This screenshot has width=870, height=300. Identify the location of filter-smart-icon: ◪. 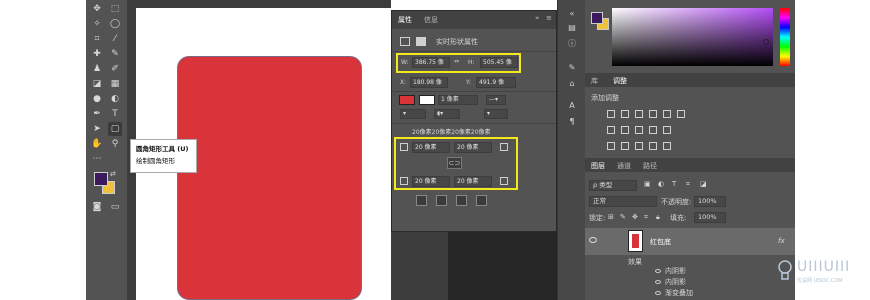
(703, 184).